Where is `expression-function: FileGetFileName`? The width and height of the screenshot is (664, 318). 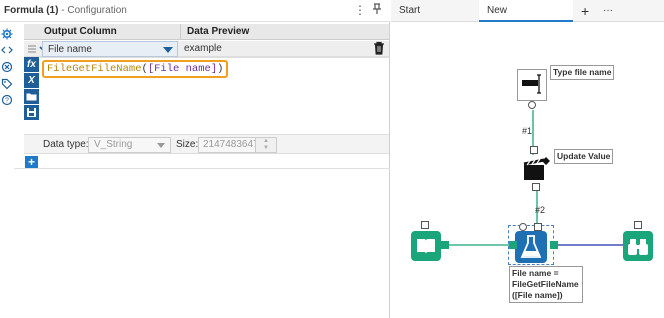
expression-function: FileGetFileName is located at coordinates (94, 69).